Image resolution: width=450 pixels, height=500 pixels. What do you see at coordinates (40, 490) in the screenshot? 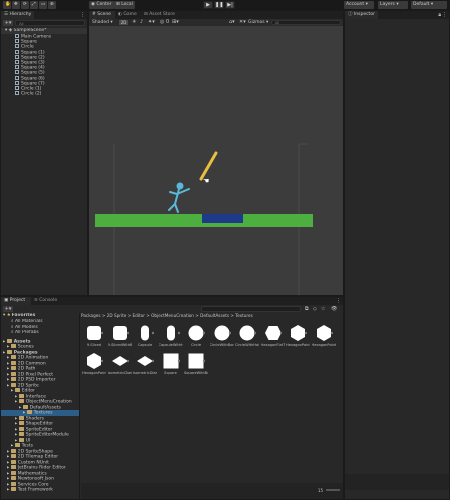
I see `folder-tree-item: ▸ Test Framework` at bounding box center [40, 490].